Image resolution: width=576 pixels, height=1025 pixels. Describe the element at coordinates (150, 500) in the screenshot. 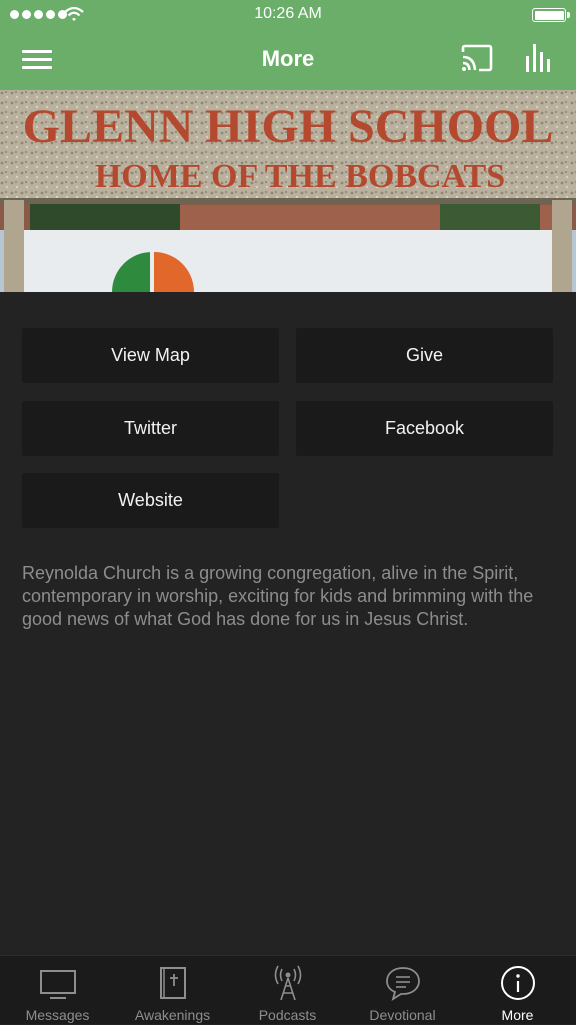

I see `website-button: Website` at that location.